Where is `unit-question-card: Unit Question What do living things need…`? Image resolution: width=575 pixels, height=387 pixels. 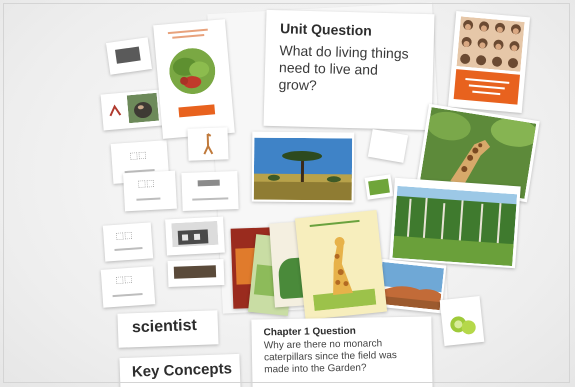
unit-question-card: Unit Question What do living things need… is located at coordinates (349, 70).